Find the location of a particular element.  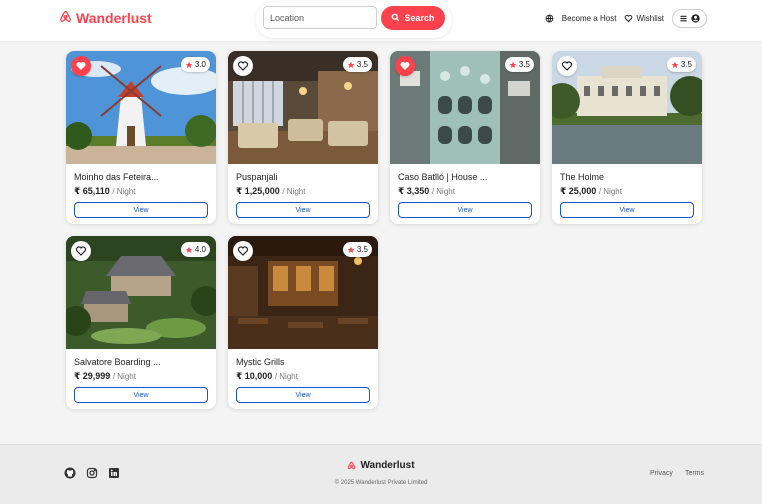

listing-price: ₹ 29,999 / Night is located at coordinates (105, 376).